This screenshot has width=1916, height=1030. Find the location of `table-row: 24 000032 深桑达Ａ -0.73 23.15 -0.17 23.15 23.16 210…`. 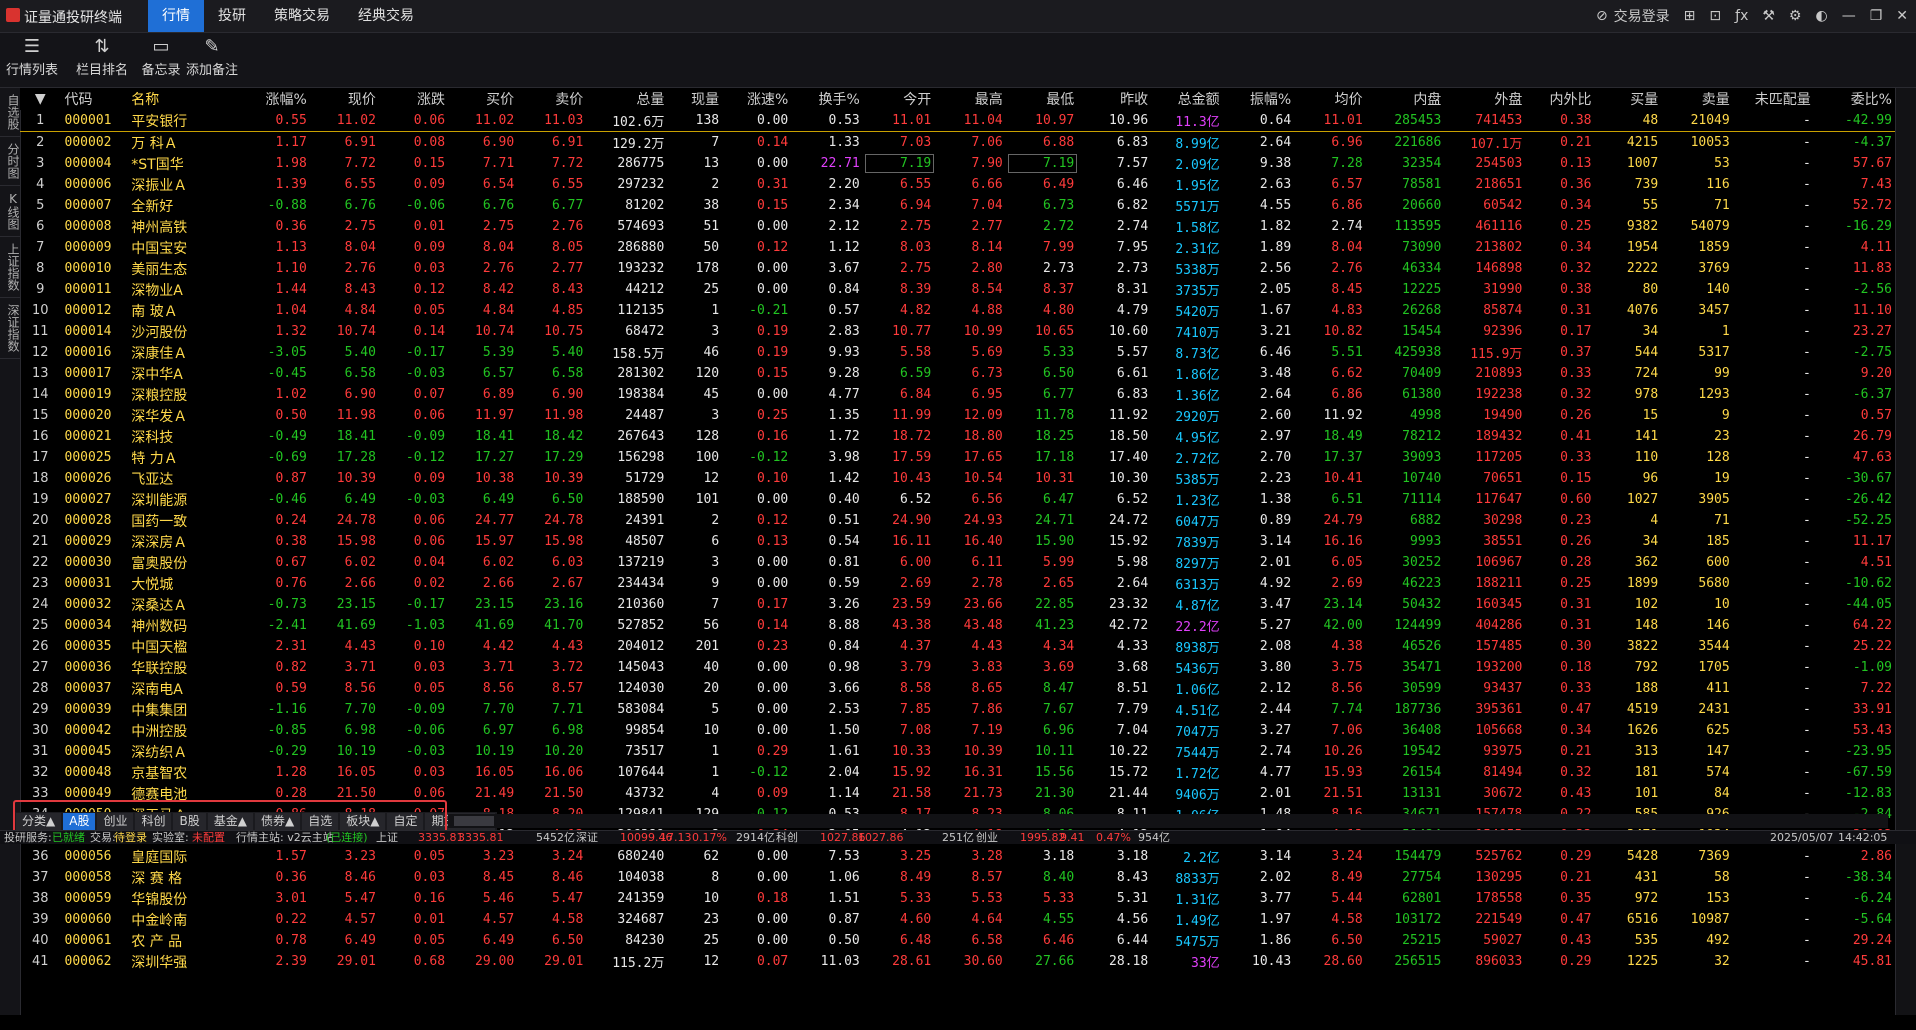

table-row: 24 000032 深桑达Ａ -0.73 23.15 -0.17 23.15 23.16 210… is located at coordinates (958, 604).